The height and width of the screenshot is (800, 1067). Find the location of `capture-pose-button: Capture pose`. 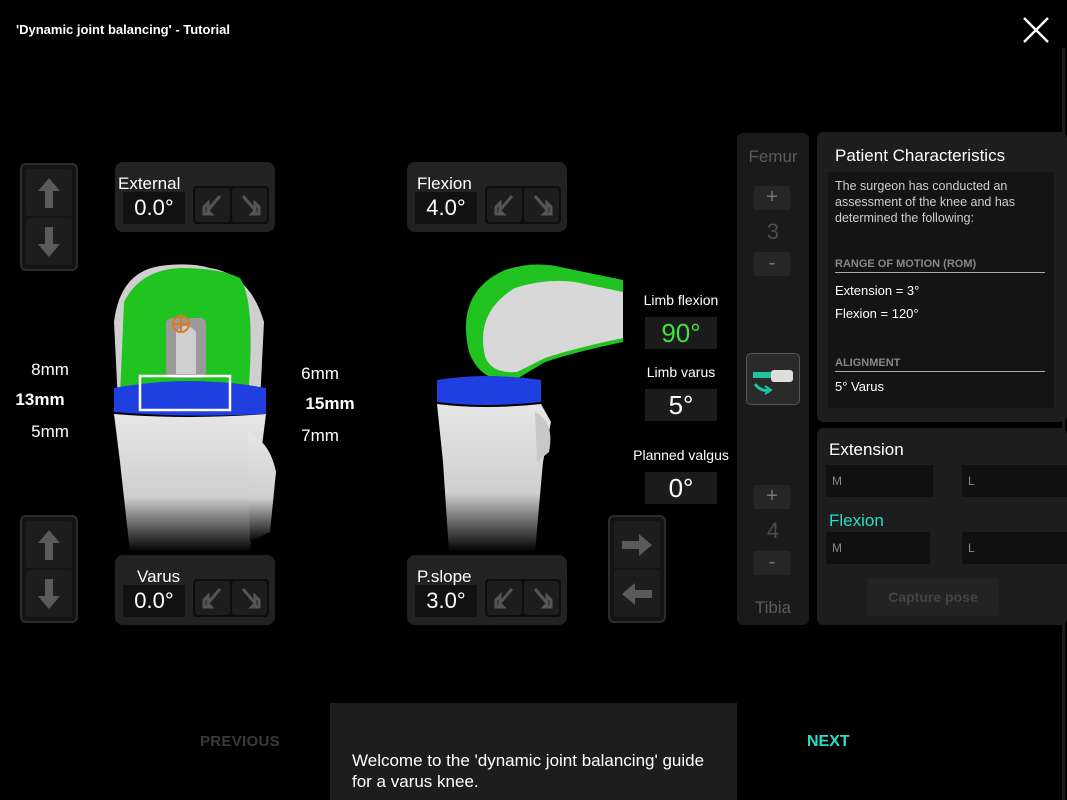

capture-pose-button: Capture pose is located at coordinates (933, 597).